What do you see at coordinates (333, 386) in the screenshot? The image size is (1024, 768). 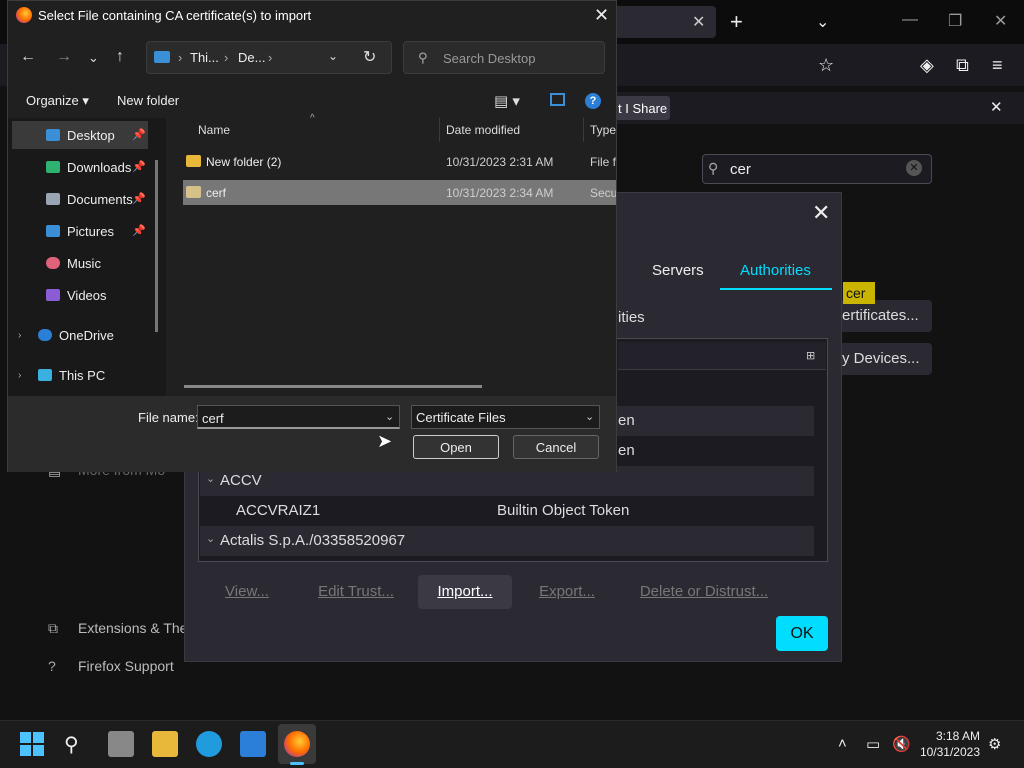 I see `file-list-scrollbar` at bounding box center [333, 386].